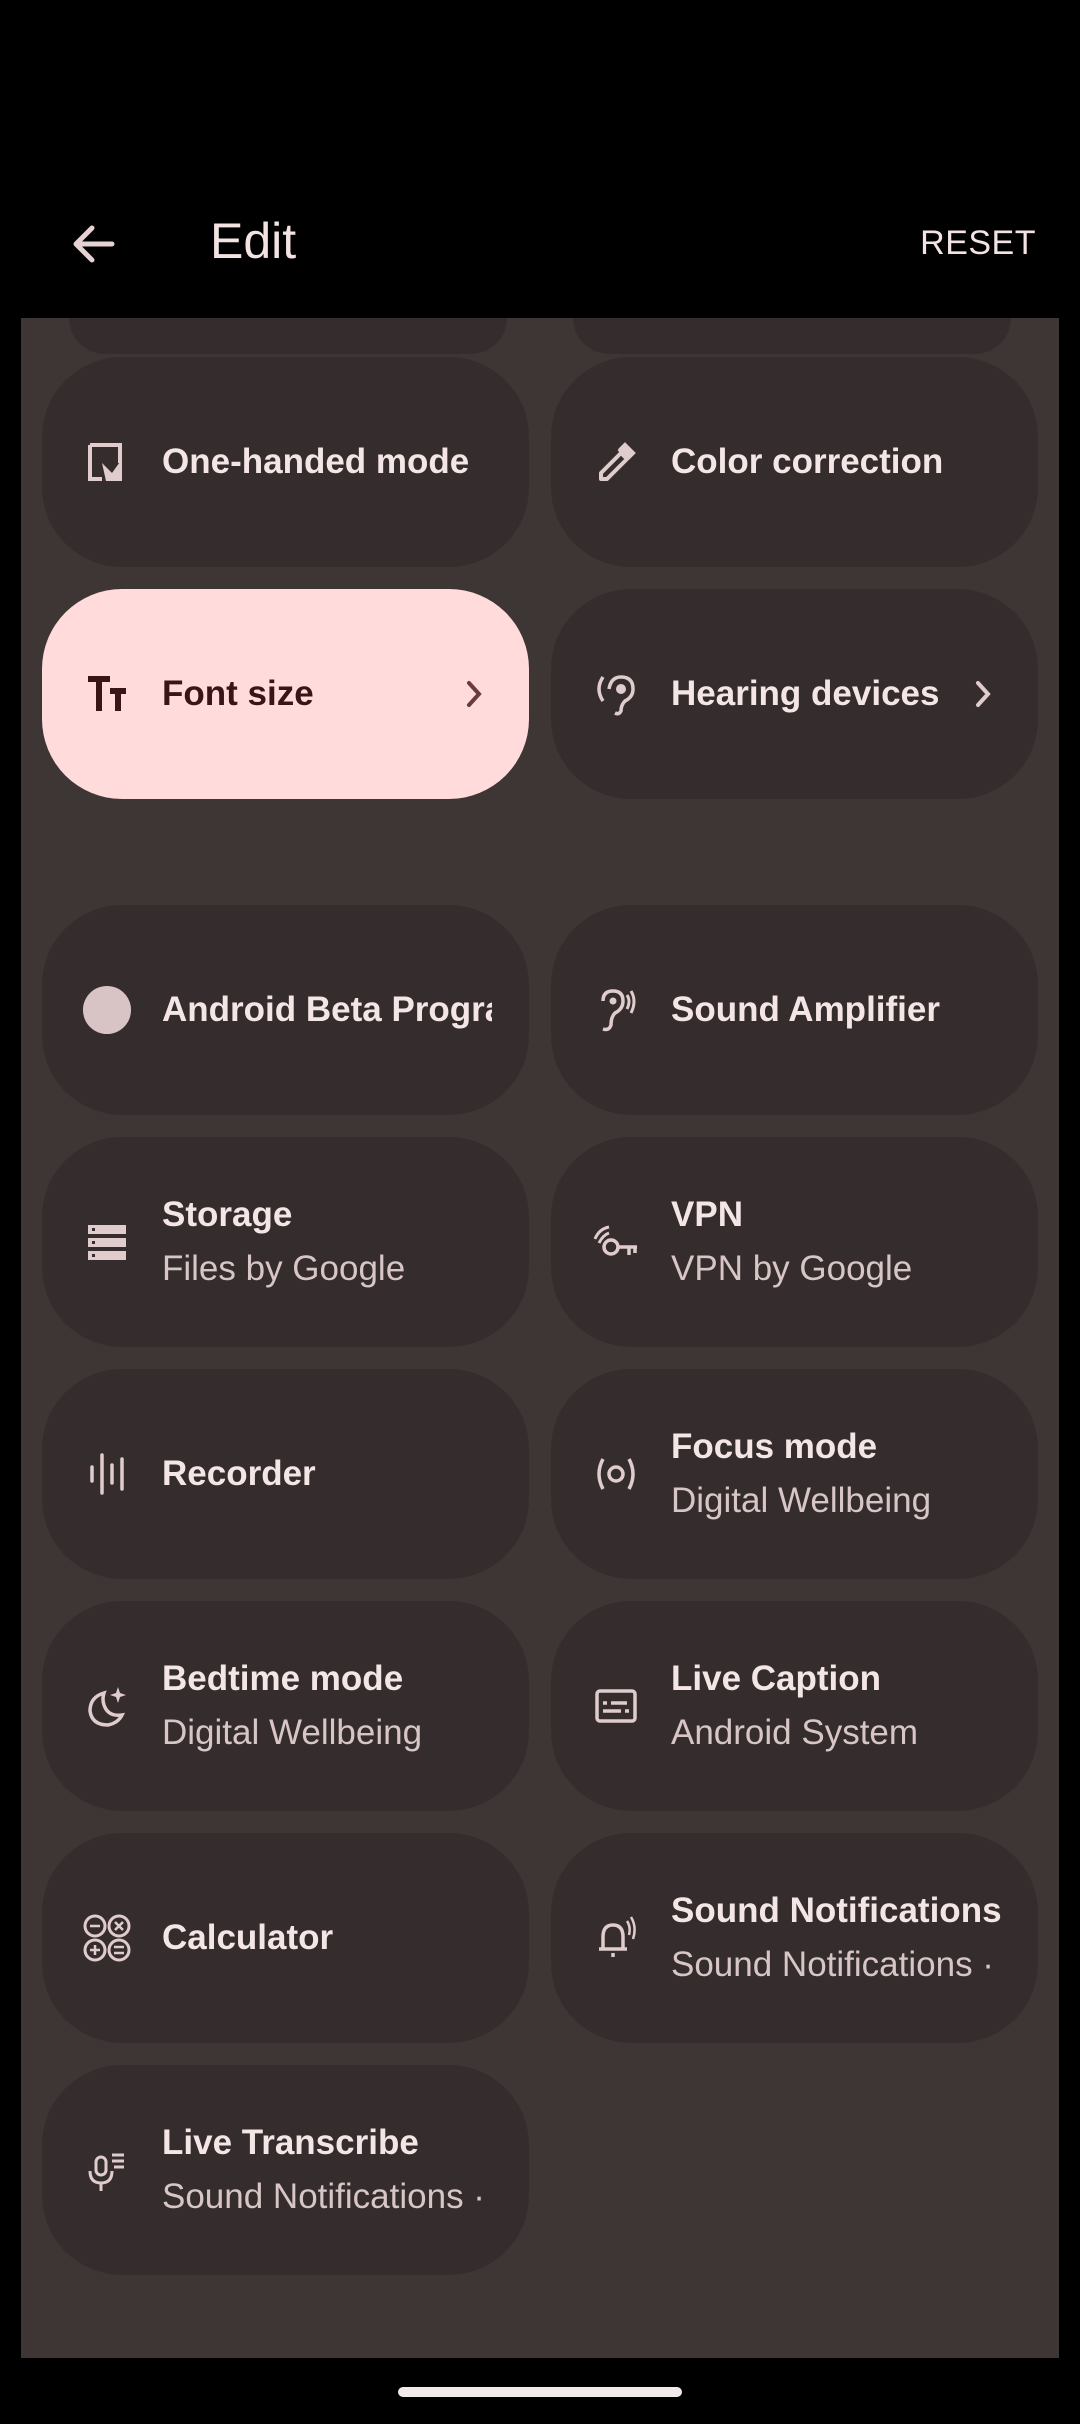 Image resolution: width=1080 pixels, height=2424 pixels. I want to click on tile-calculator: Calculator, so click(285, 1938).